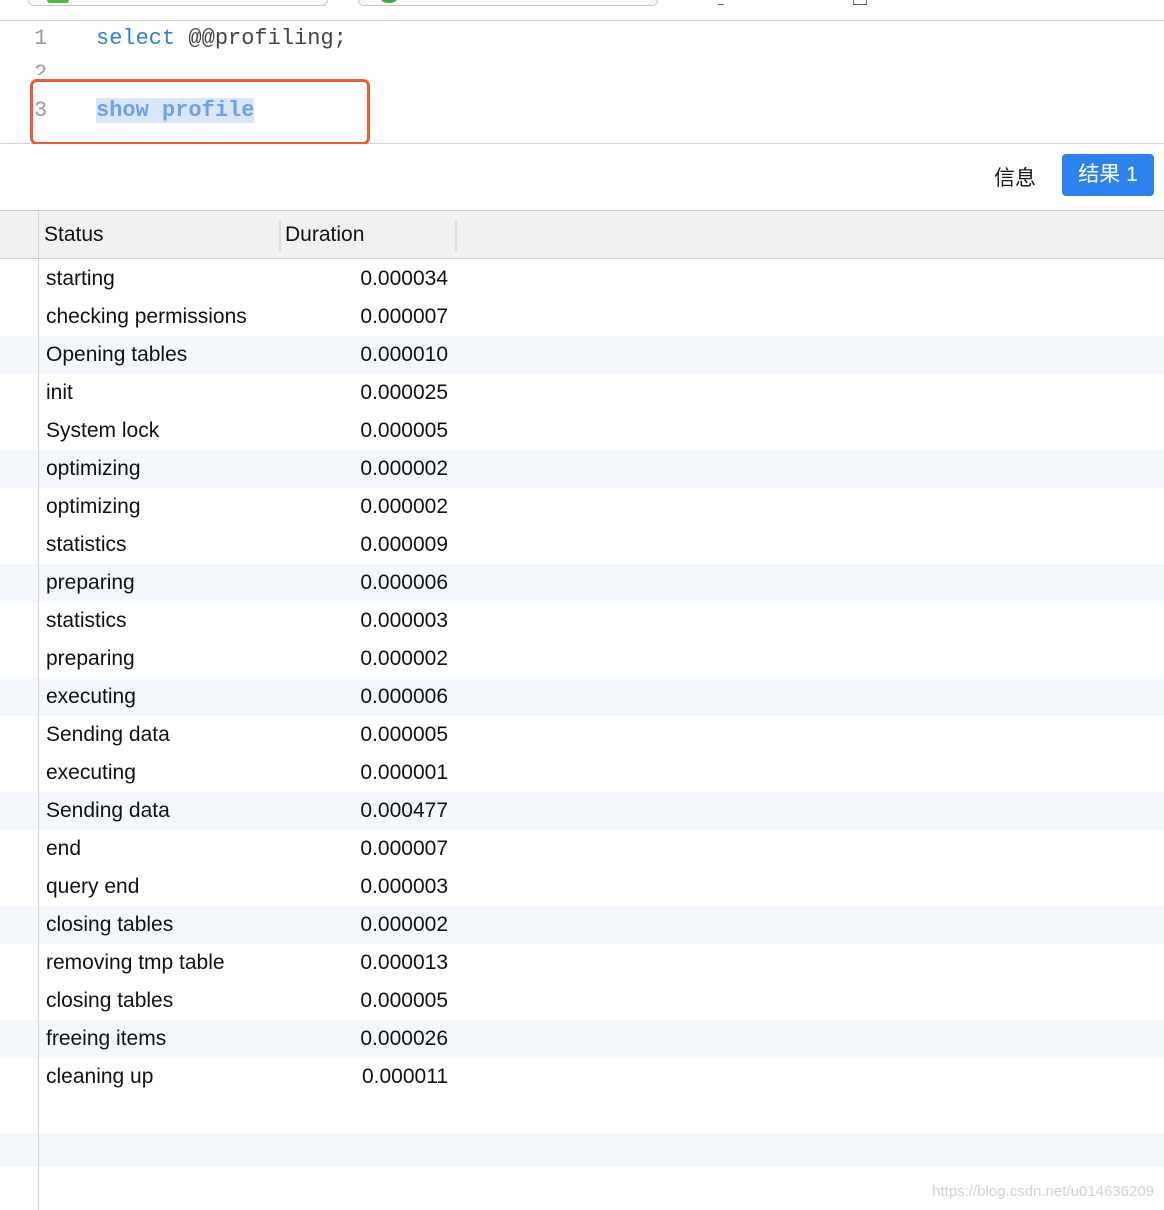 The height and width of the screenshot is (1210, 1164). I want to click on column-header-duration: Duration, so click(324, 234).